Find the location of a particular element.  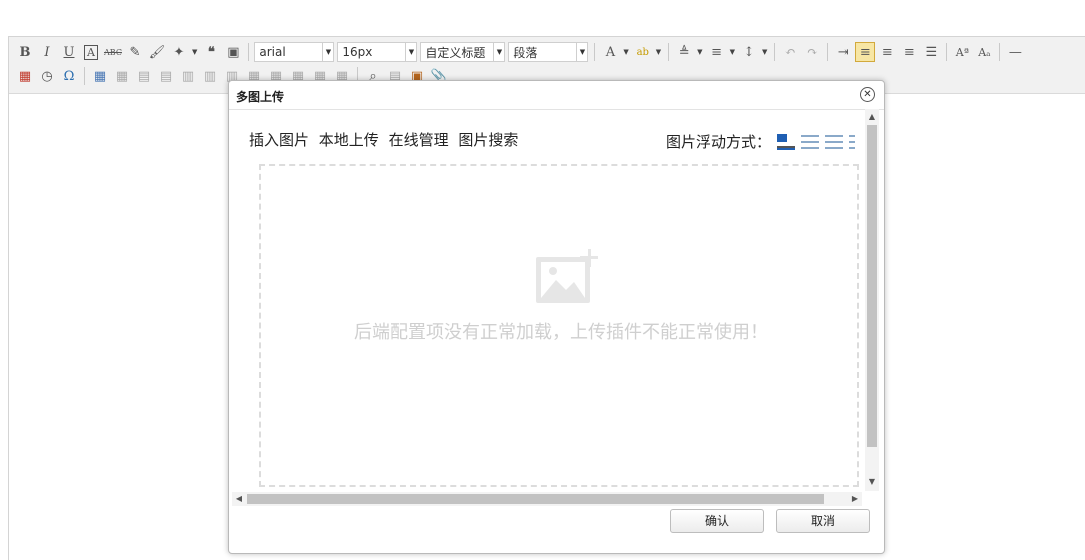

eraser-icon: ✎ is located at coordinates (135, 52).